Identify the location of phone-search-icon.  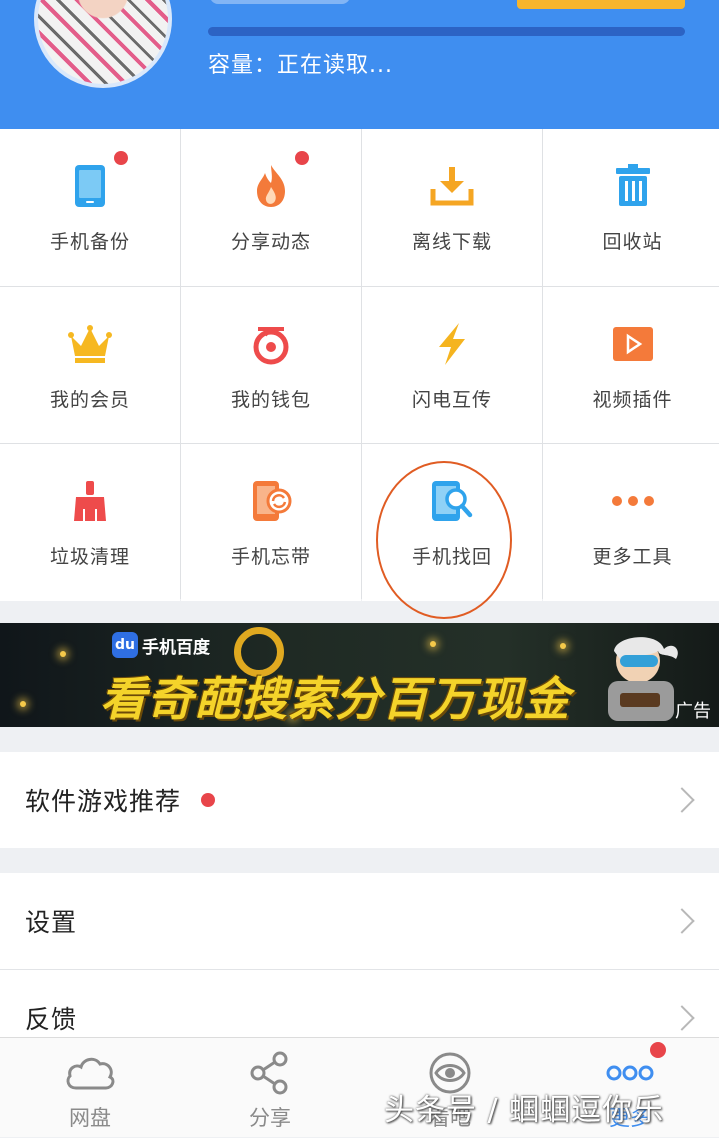
(452, 501).